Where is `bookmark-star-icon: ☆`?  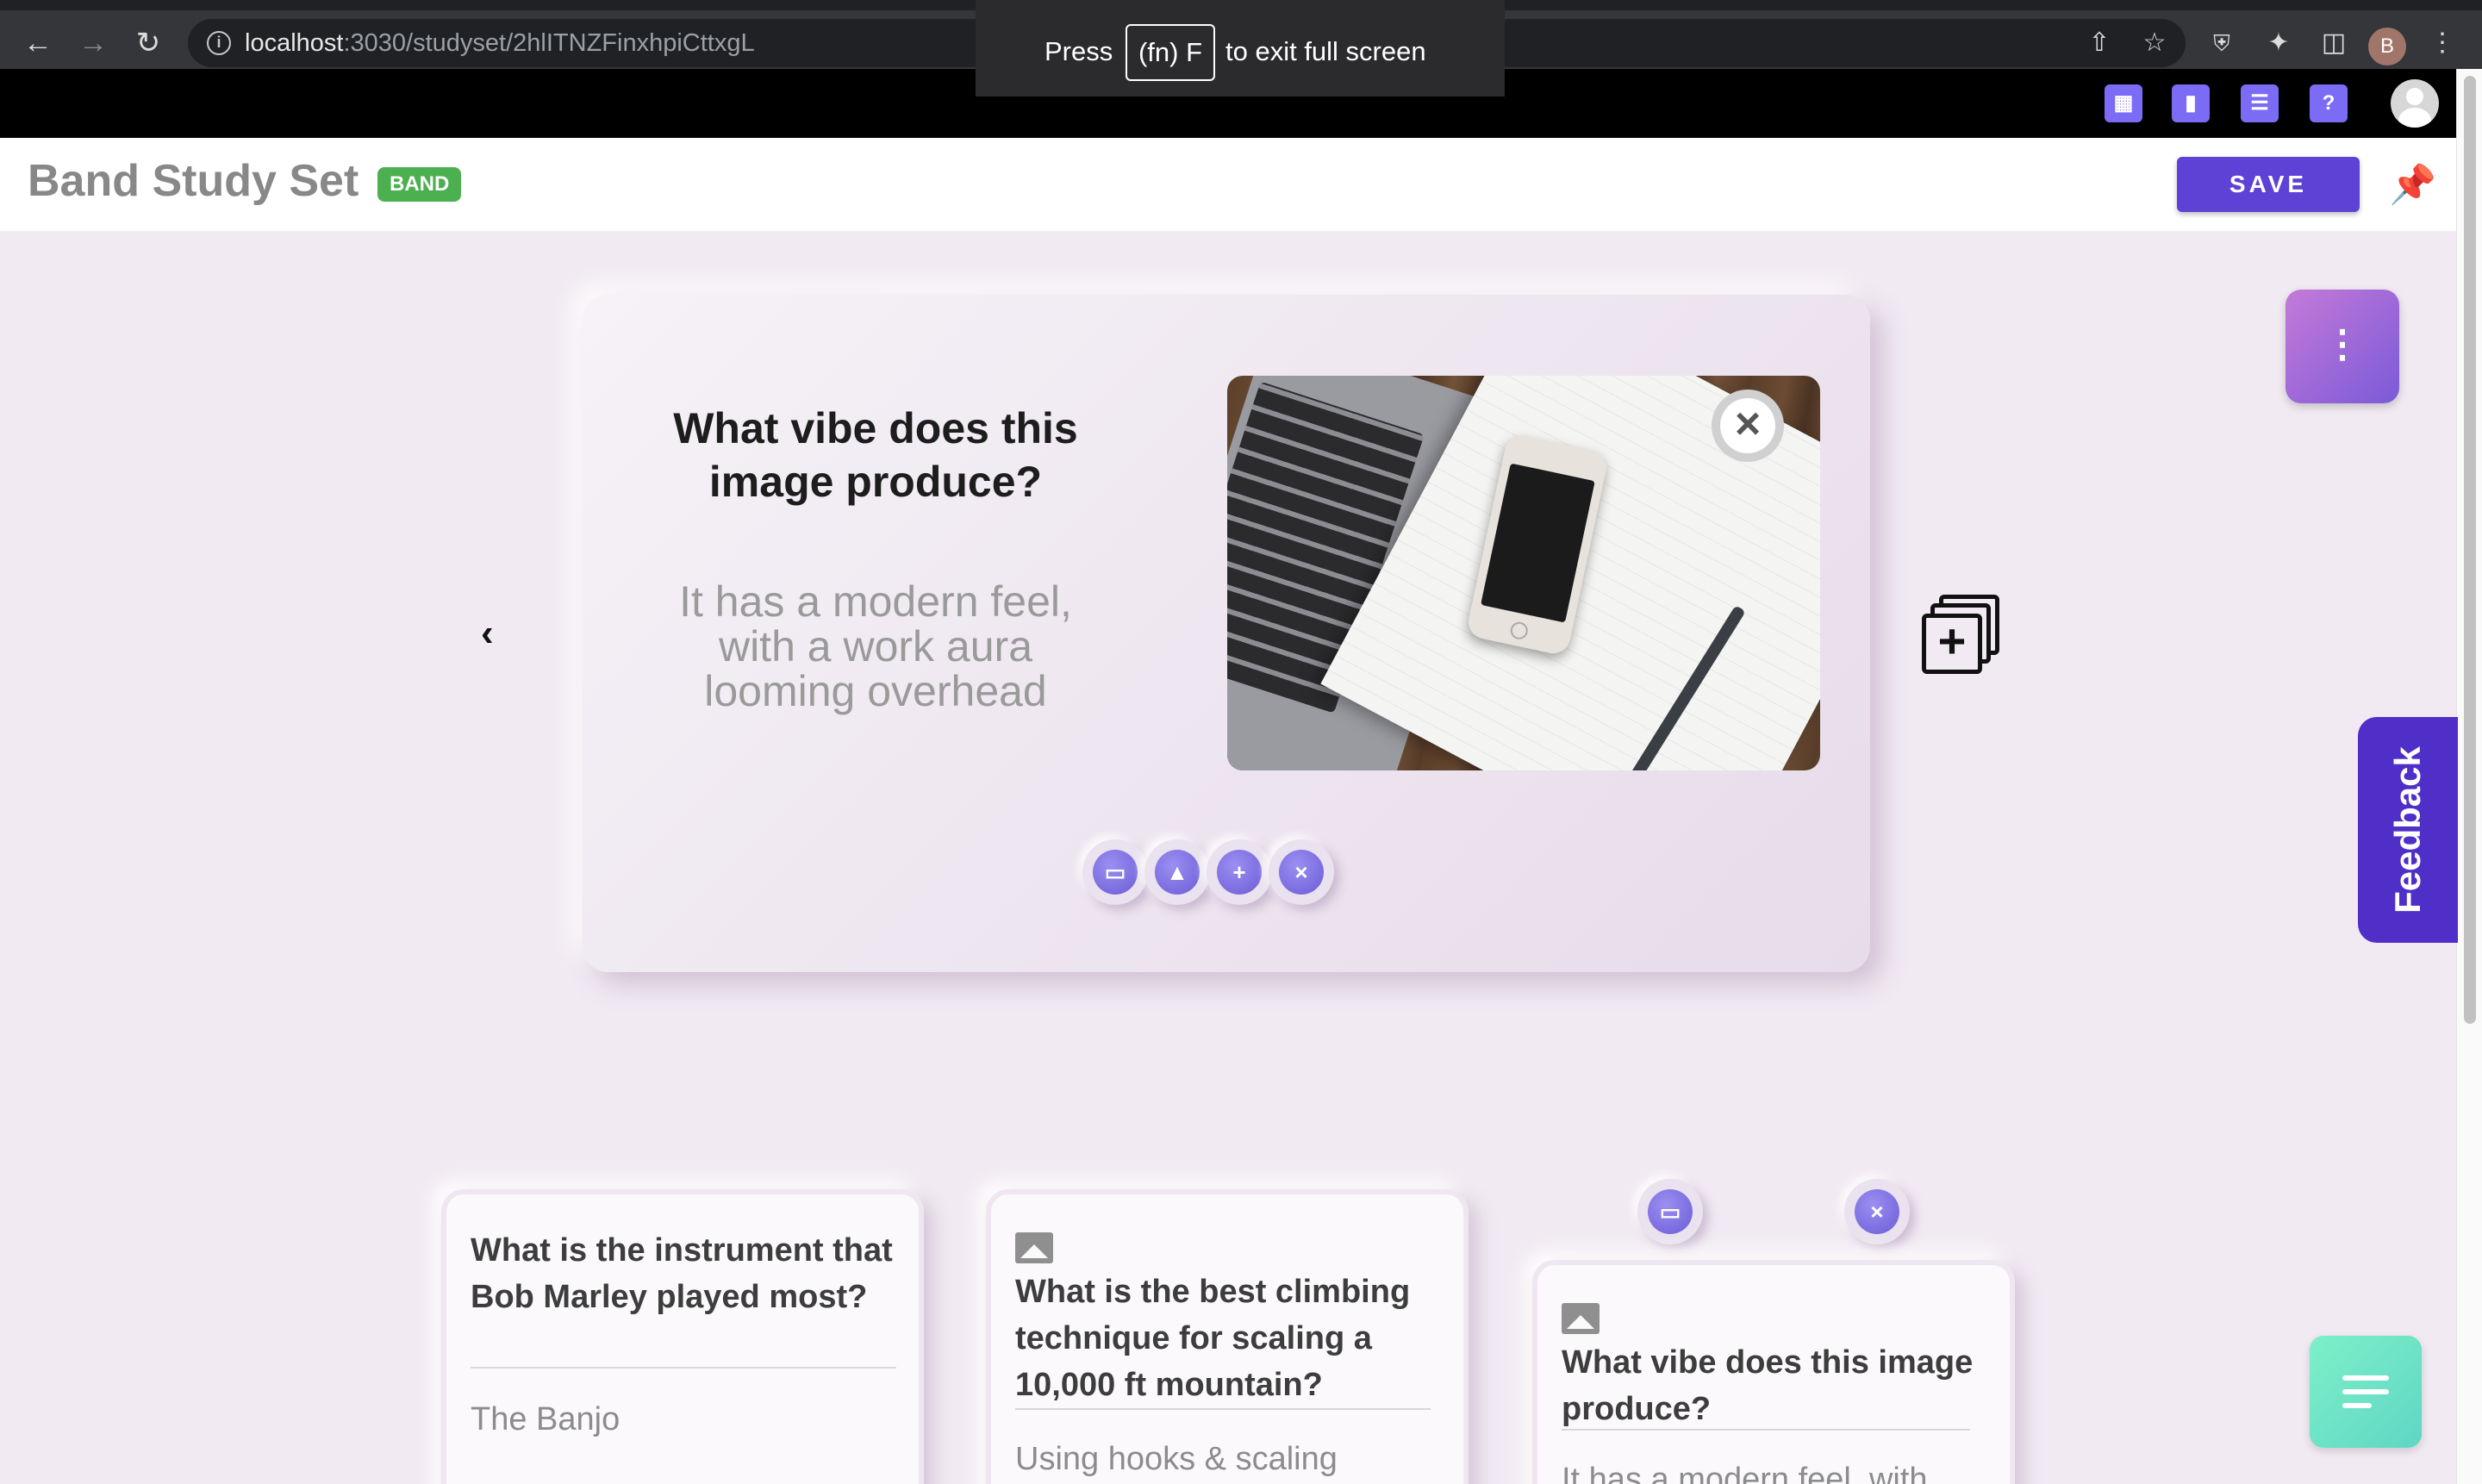 bookmark-star-icon: ☆ is located at coordinates (2154, 43).